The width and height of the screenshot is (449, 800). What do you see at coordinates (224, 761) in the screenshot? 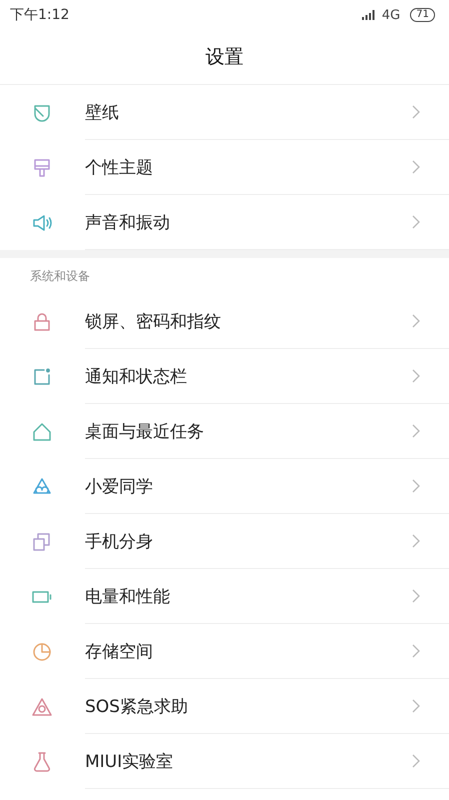
I see `settings-row: MIUI实验室` at bounding box center [224, 761].